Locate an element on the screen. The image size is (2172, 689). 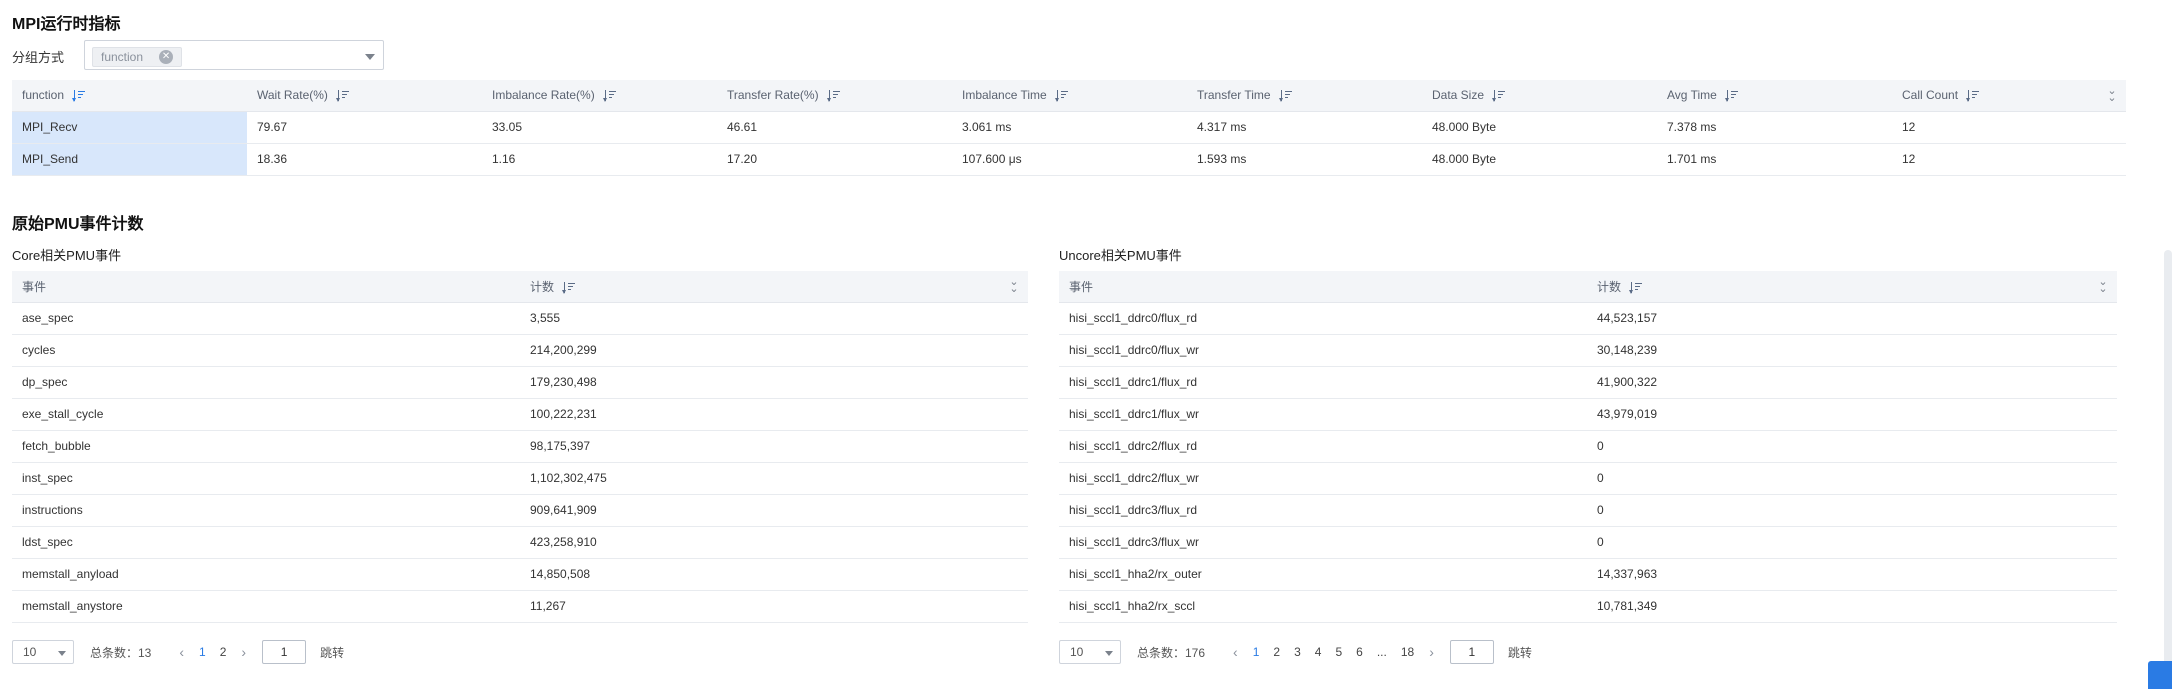
floating-action-button is located at coordinates (2160, 675).